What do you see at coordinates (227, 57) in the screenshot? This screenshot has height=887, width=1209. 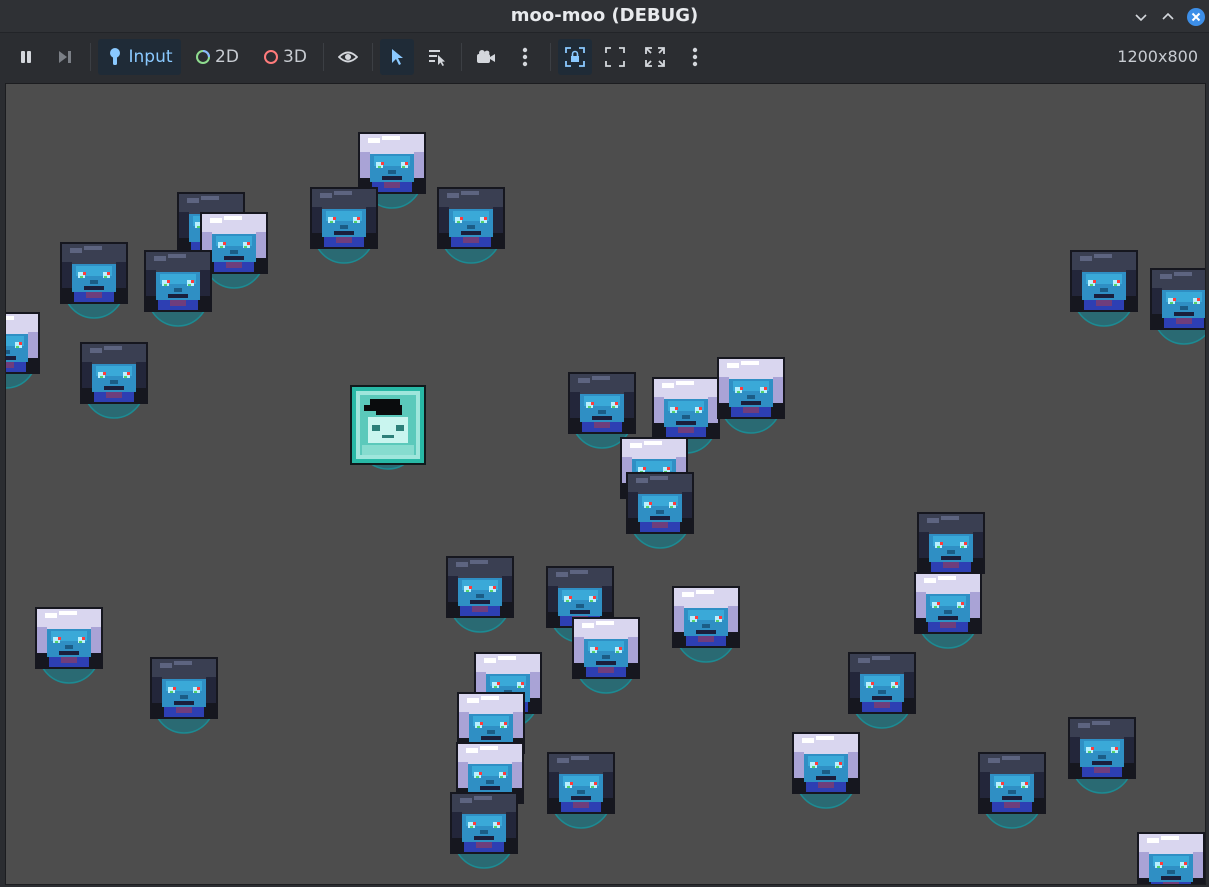 I see `mode-2d-label: 2D` at bounding box center [227, 57].